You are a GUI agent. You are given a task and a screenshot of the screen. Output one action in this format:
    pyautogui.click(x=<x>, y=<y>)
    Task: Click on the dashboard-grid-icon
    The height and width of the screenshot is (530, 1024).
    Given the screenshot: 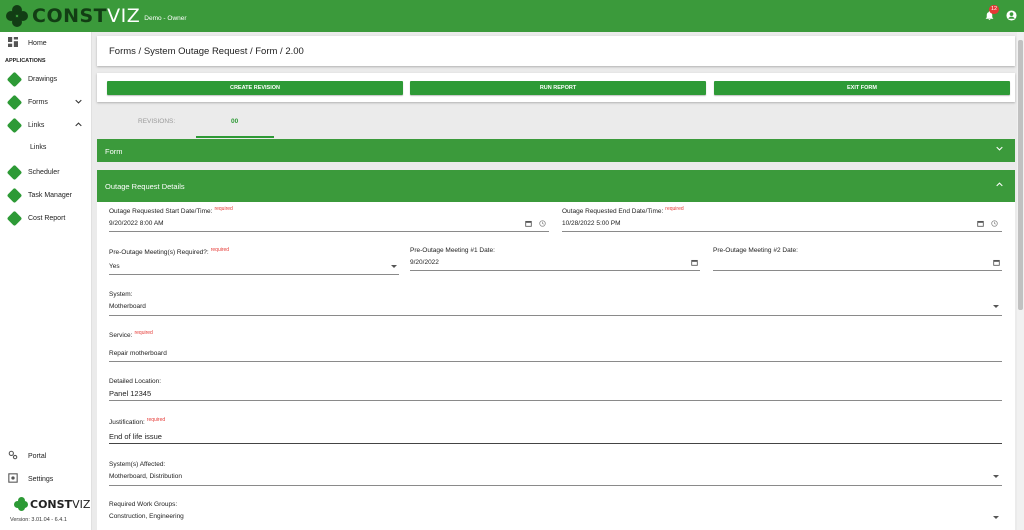 What is the action you would take?
    pyautogui.click(x=14, y=43)
    